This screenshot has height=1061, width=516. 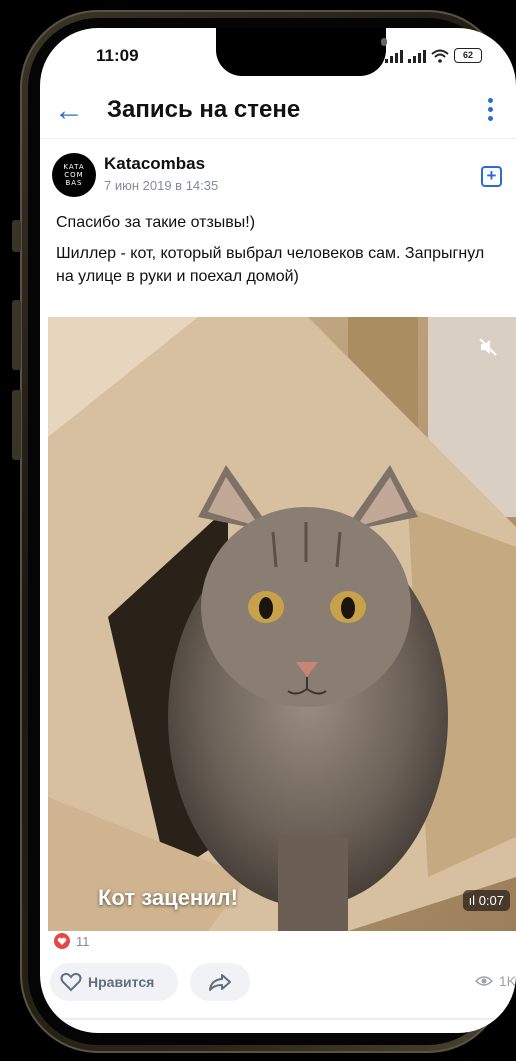 I want to click on more-icon, so click(x=491, y=109).